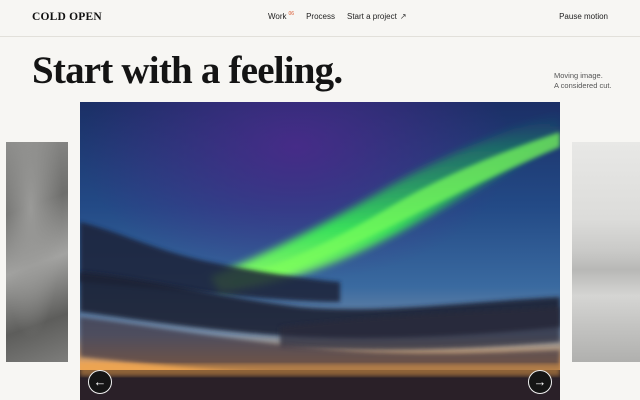 The image size is (640, 400). I want to click on carousel-slide-next, so click(606, 252).